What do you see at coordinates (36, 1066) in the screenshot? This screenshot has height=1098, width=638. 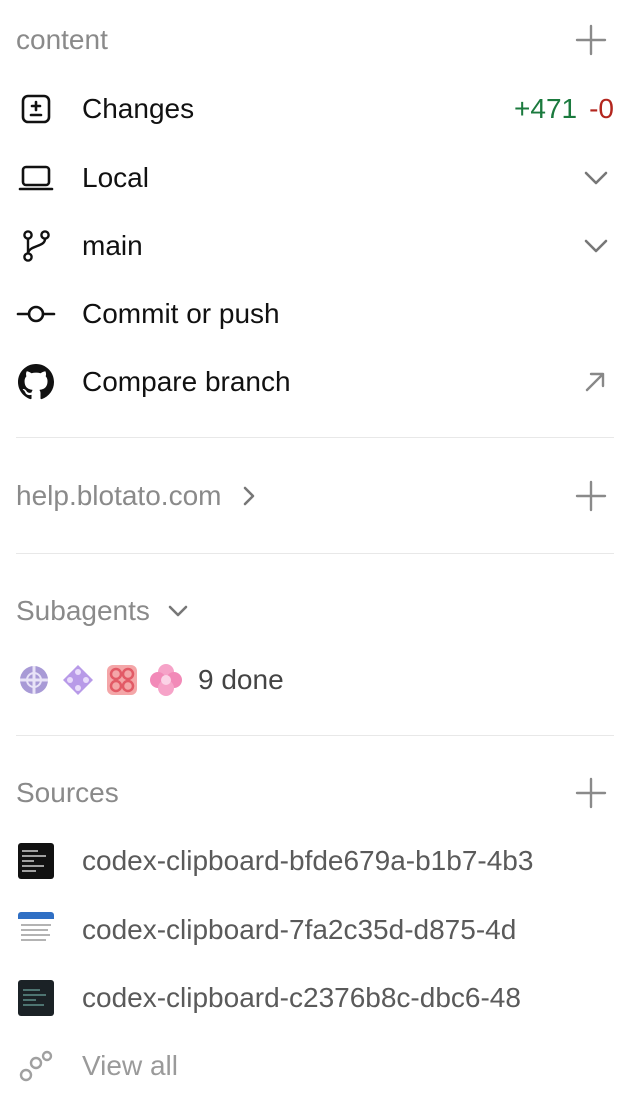 I see `sources-link-icon` at bounding box center [36, 1066].